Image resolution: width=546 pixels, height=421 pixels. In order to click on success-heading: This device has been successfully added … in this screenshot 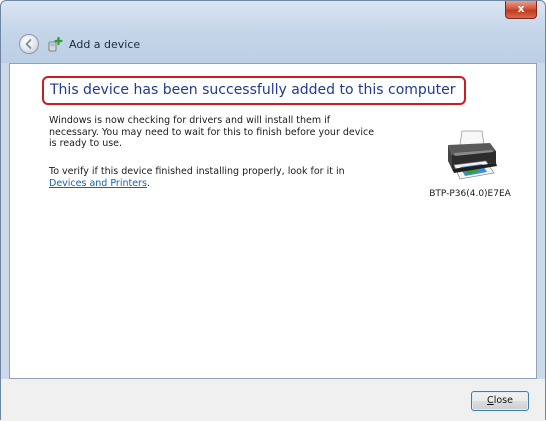, I will do `click(254, 90)`.